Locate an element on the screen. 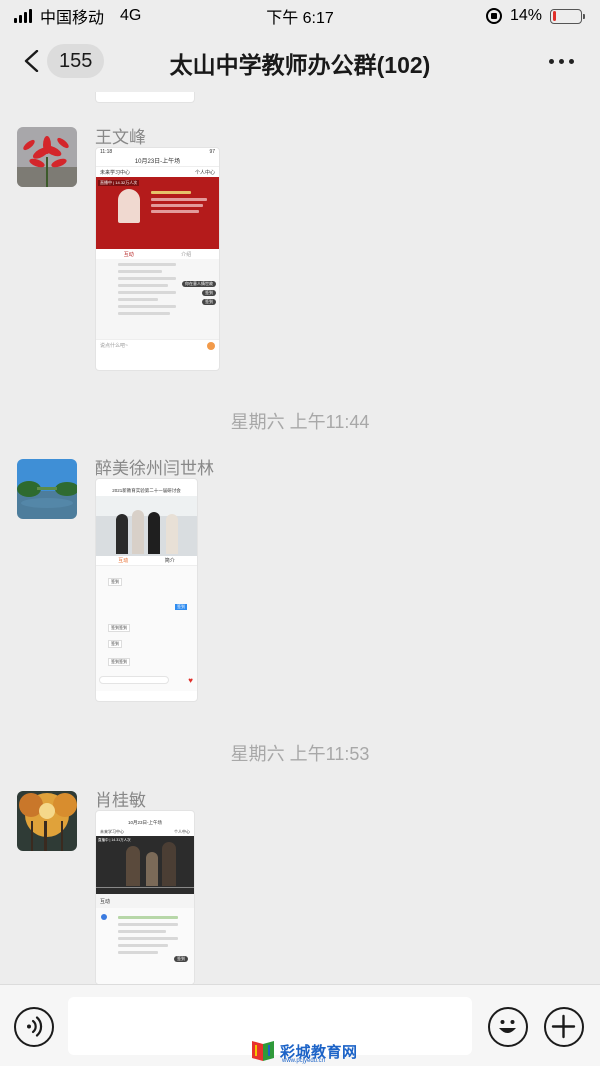 The image size is (600, 1066). sender-name: 醉美徐州闫世林 is located at coordinates (154, 468).